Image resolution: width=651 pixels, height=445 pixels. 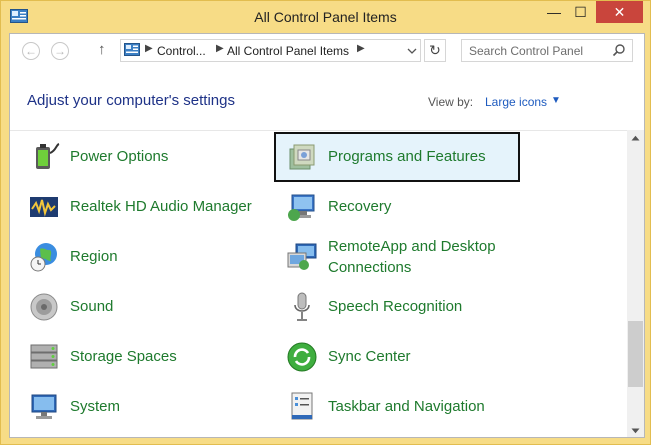 I want to click on back-button: ←, so click(x=31, y=51).